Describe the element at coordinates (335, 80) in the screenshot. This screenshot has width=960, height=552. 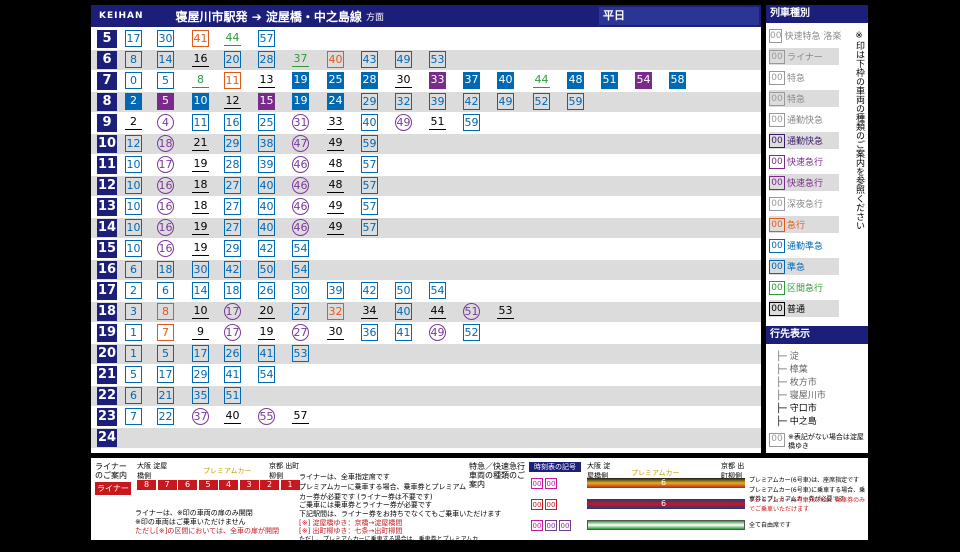
I see `departure-minute: 25` at that location.